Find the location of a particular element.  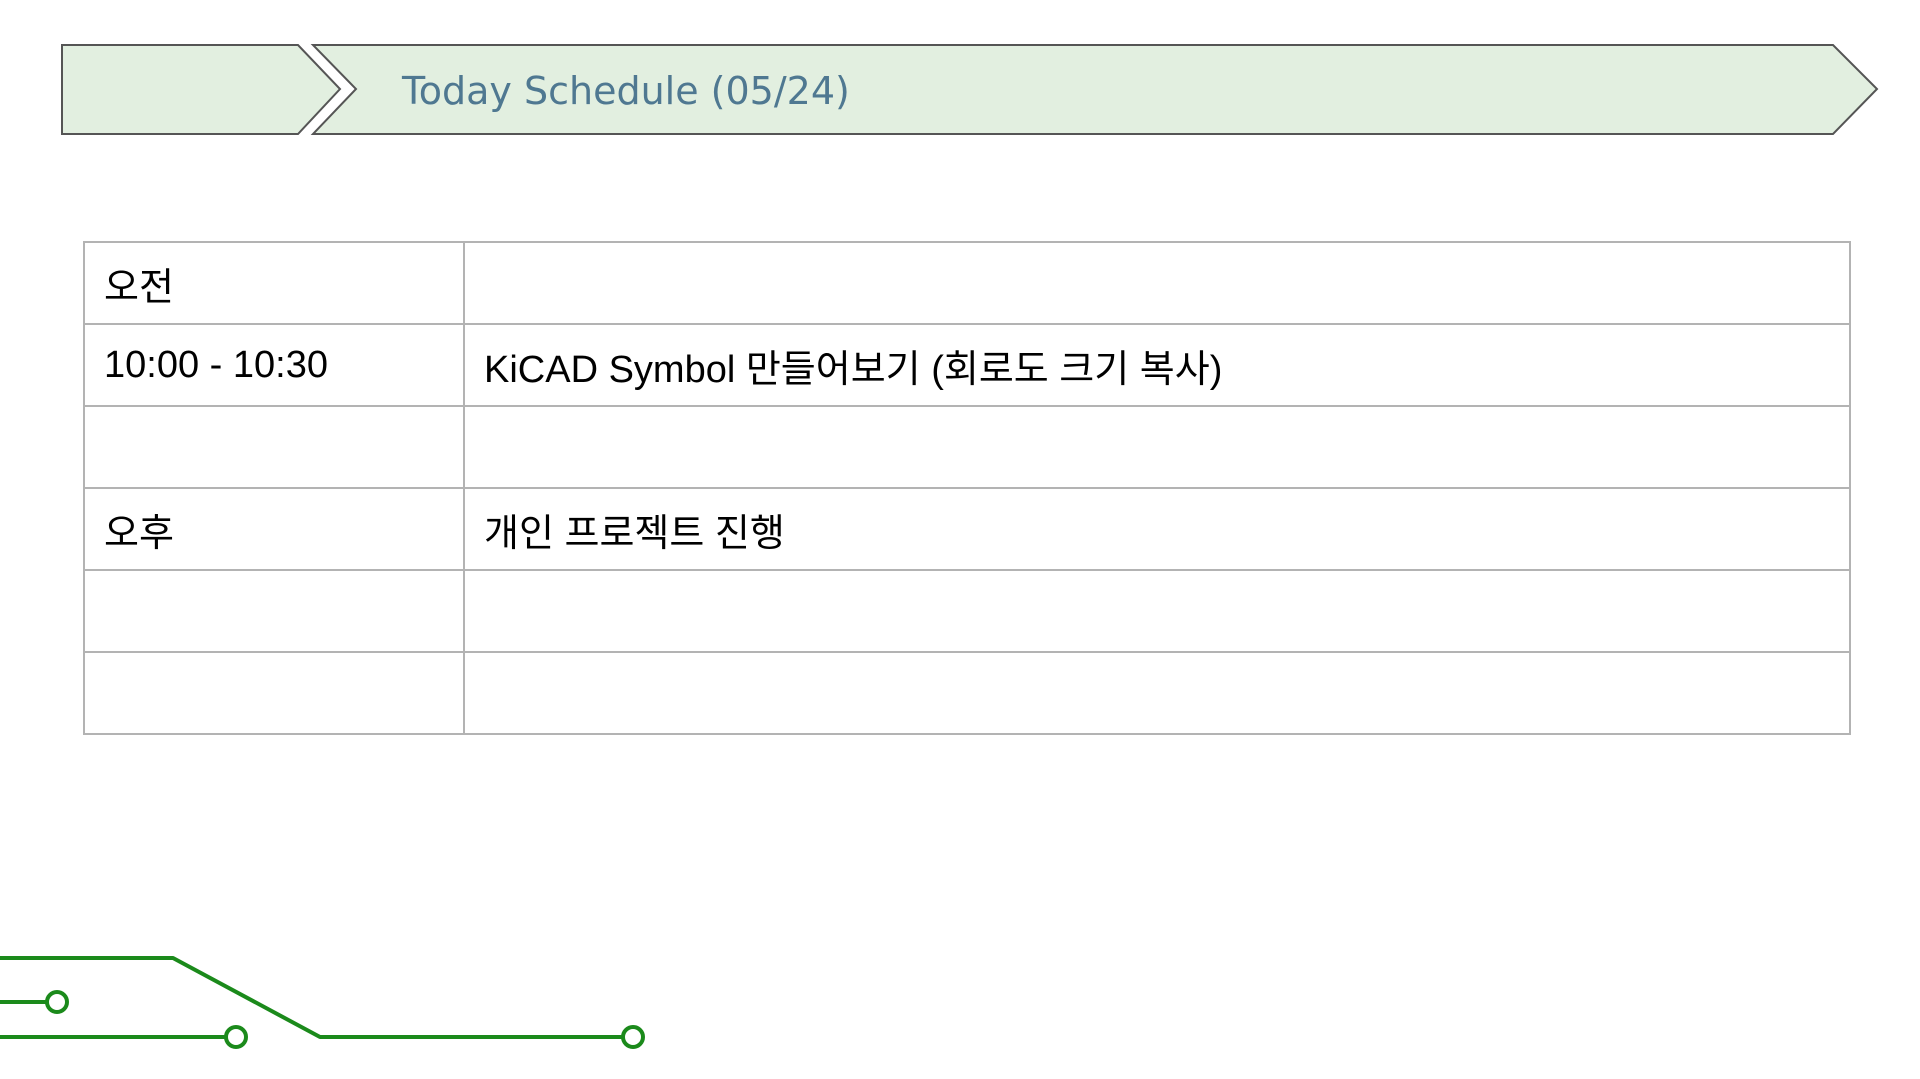

task-cell: 개인 프로젝트 진행 is located at coordinates (1157, 529).